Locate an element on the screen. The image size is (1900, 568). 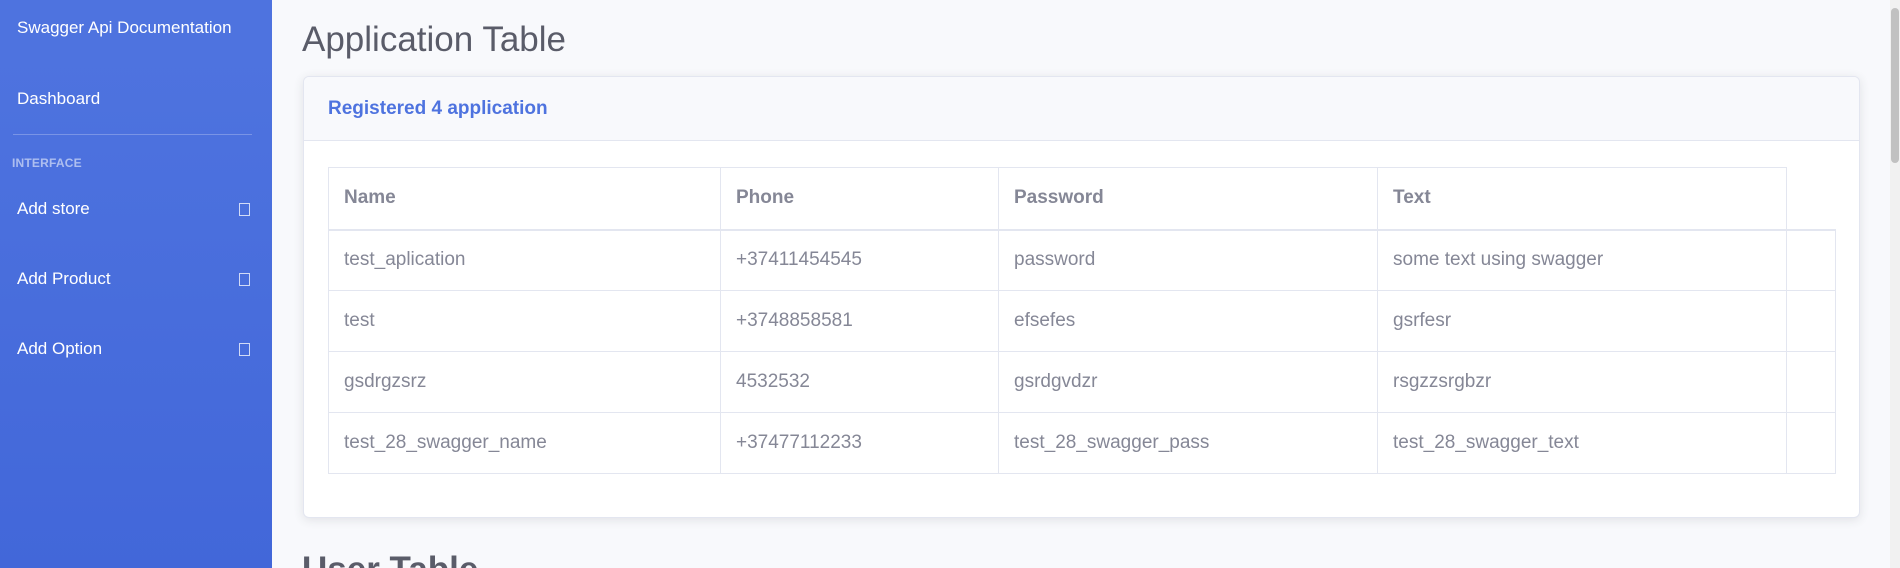
cell-name: test is located at coordinates (524, 321).